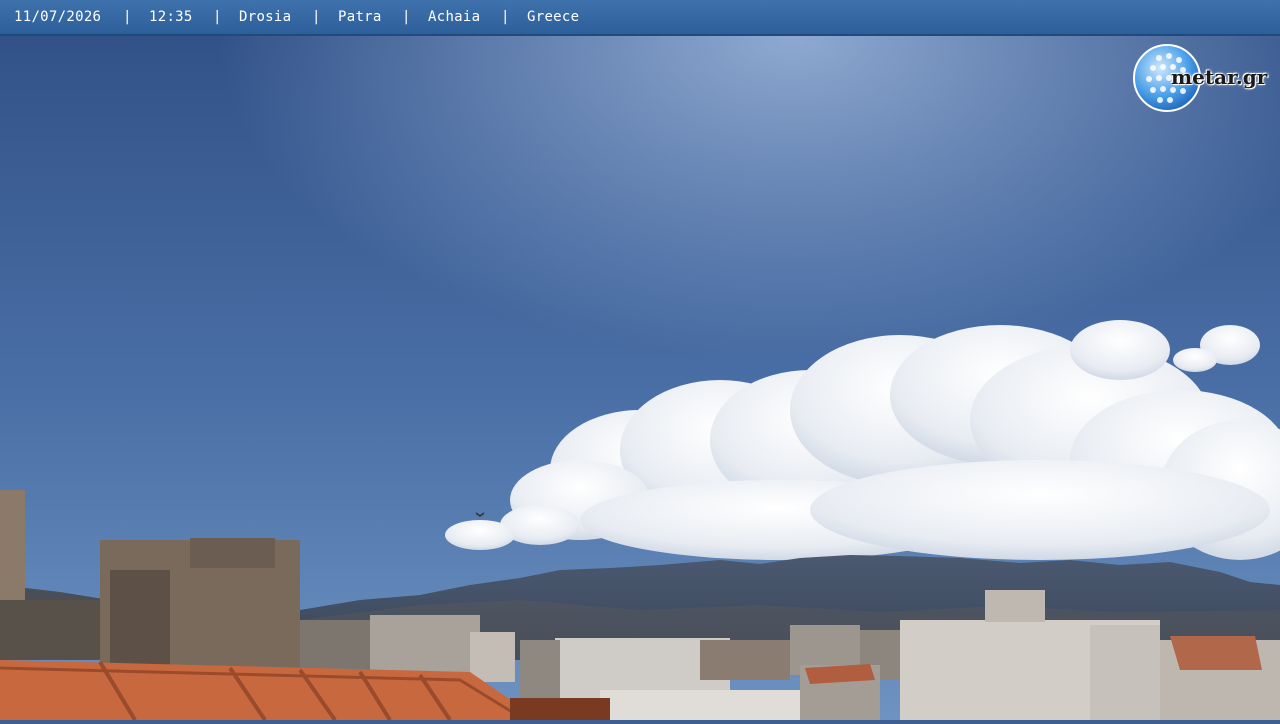  I want to click on logo-text: metar.gr, so click(1219, 77).